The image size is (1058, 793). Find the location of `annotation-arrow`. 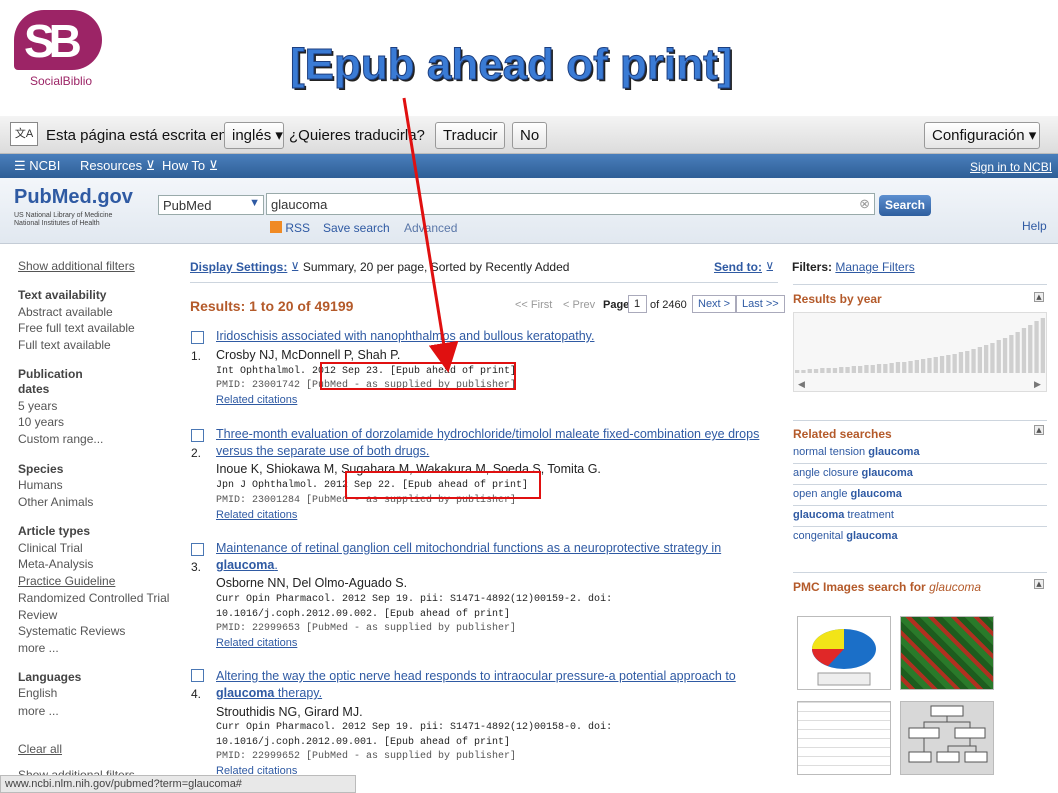

annotation-arrow is located at coordinates (430, 235).